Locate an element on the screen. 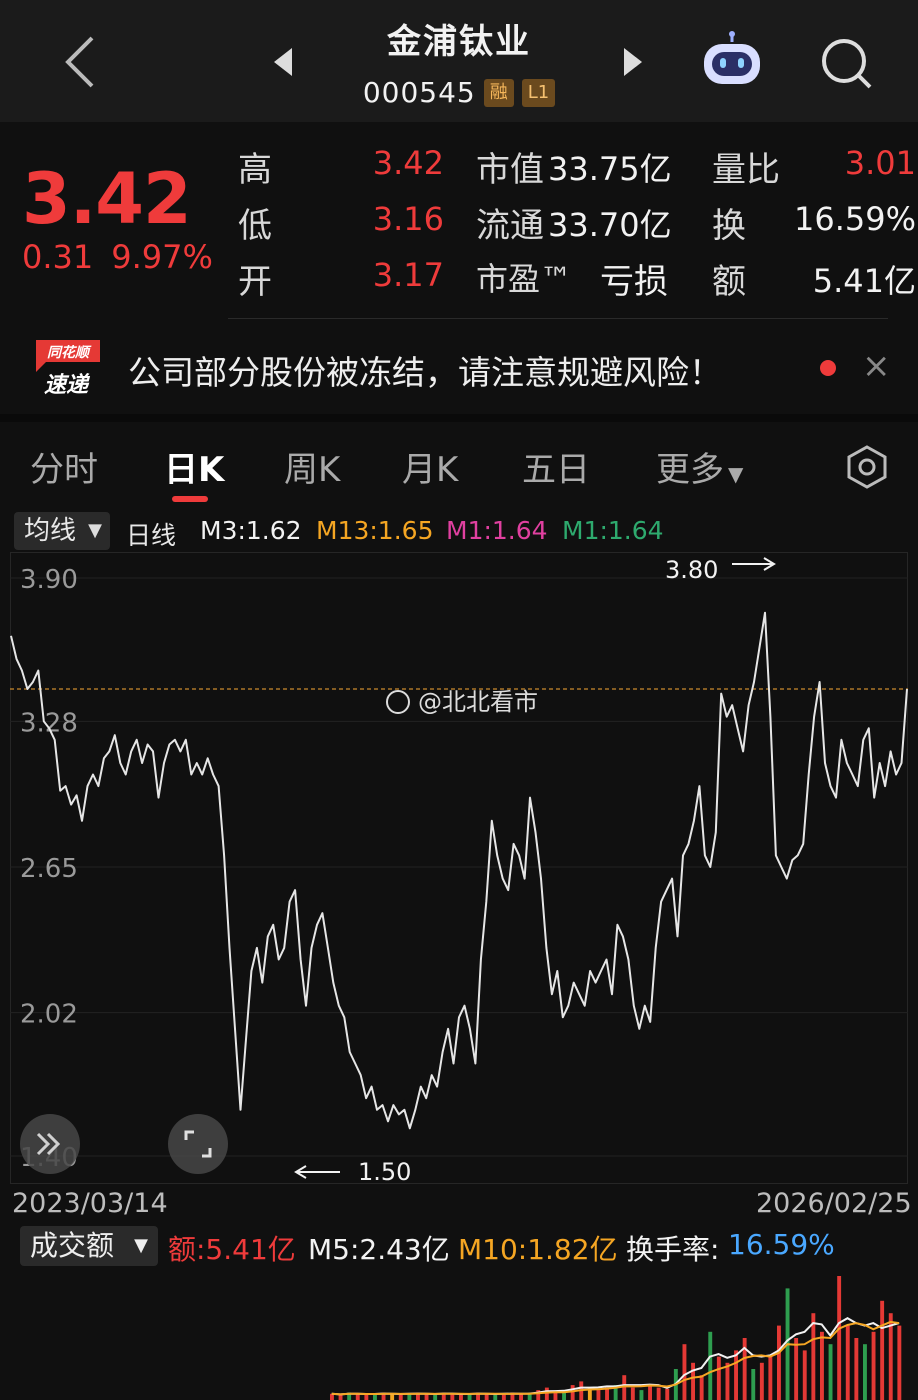  tab-more-label: 更多 is located at coordinates (690, 470).